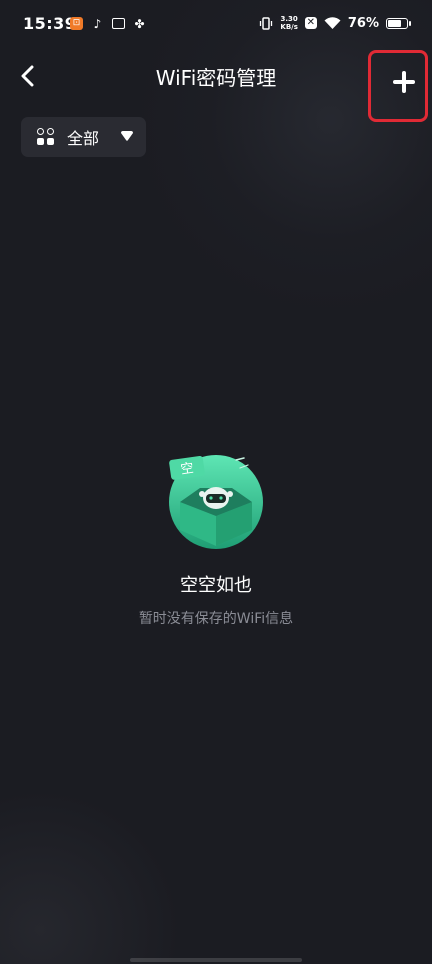 This screenshot has width=432, height=964. I want to click on net-speed: 3.30 KB/s, so click(288, 23).